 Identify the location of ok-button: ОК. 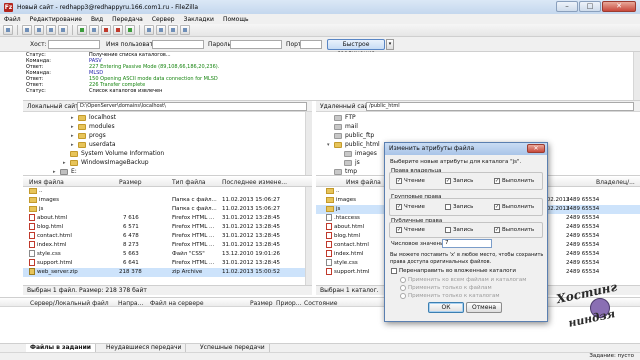
(446, 307).